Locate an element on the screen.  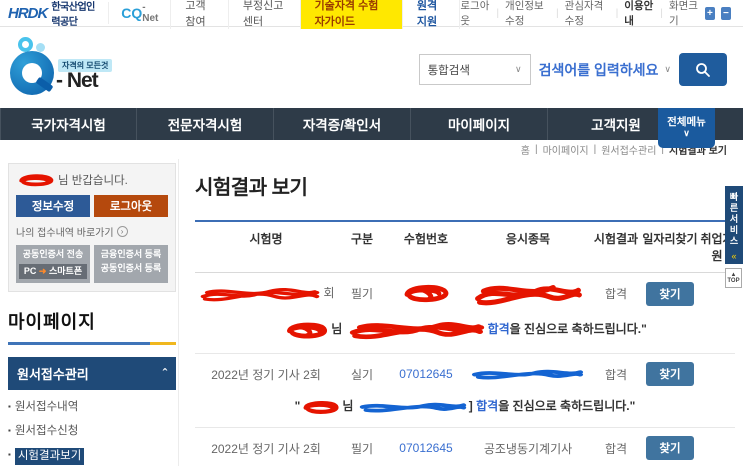
search-input: 검색어를 입력하세요 ∨ is located at coordinates (605, 70).